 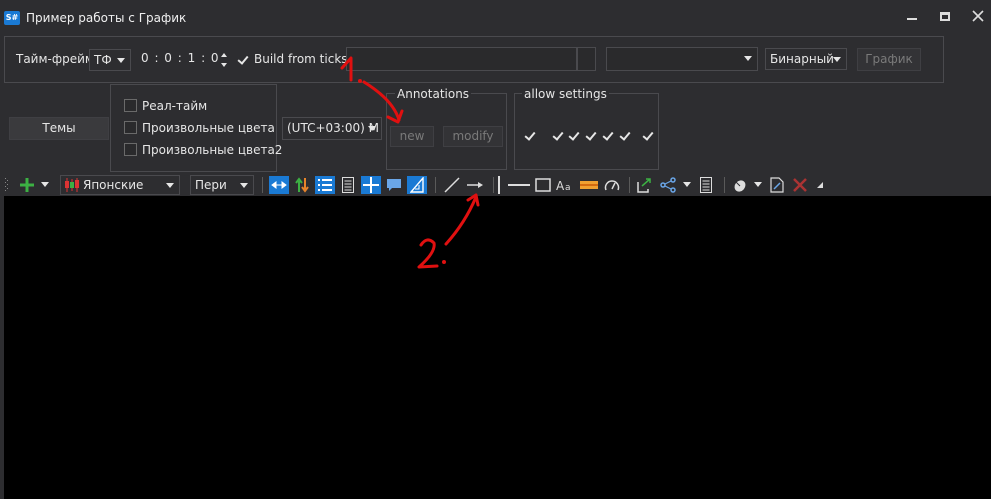 I want to click on share-button, so click(x=668, y=185).